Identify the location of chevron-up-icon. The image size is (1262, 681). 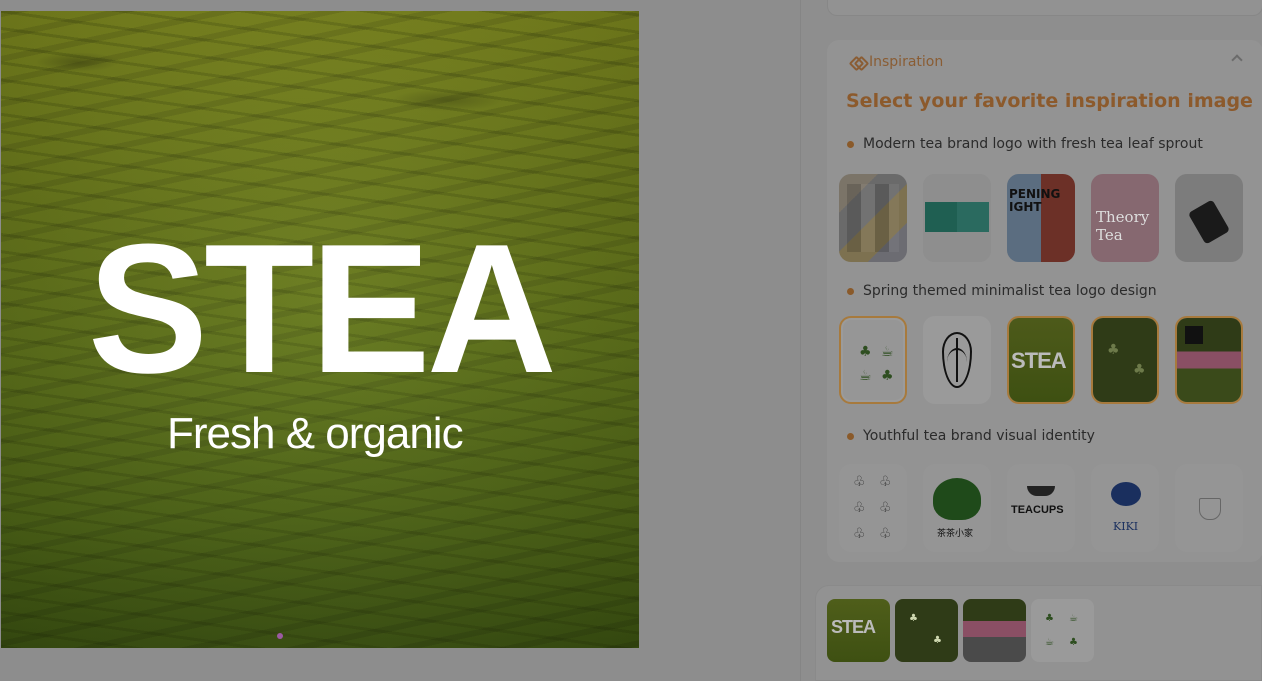
(1237, 60).